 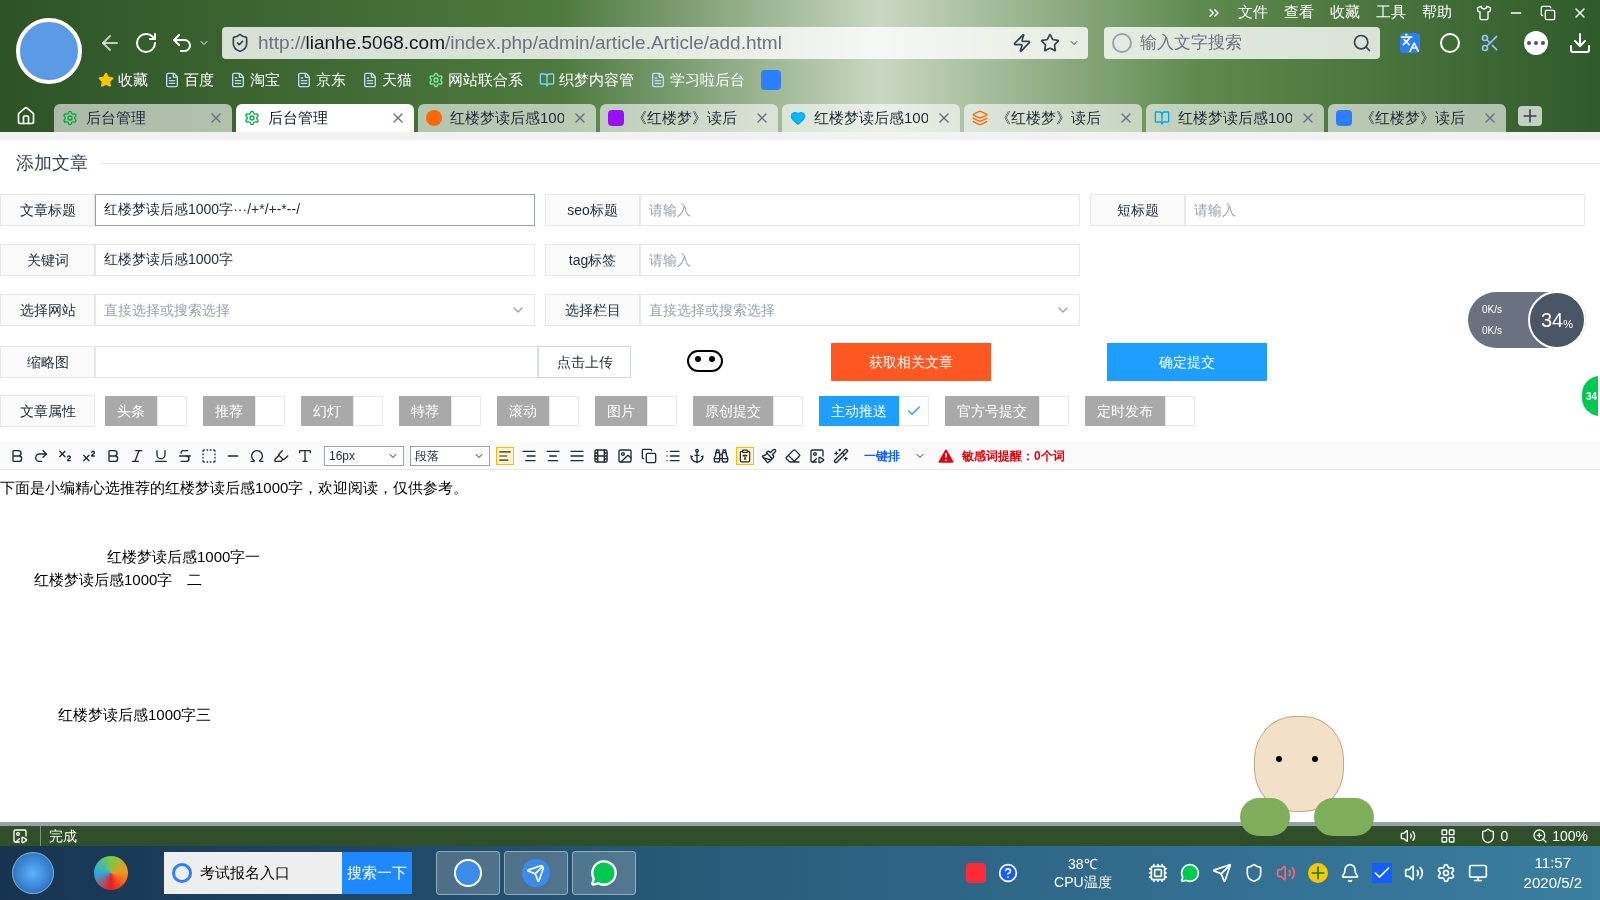 I want to click on network-icon, so click(x=1477, y=873).